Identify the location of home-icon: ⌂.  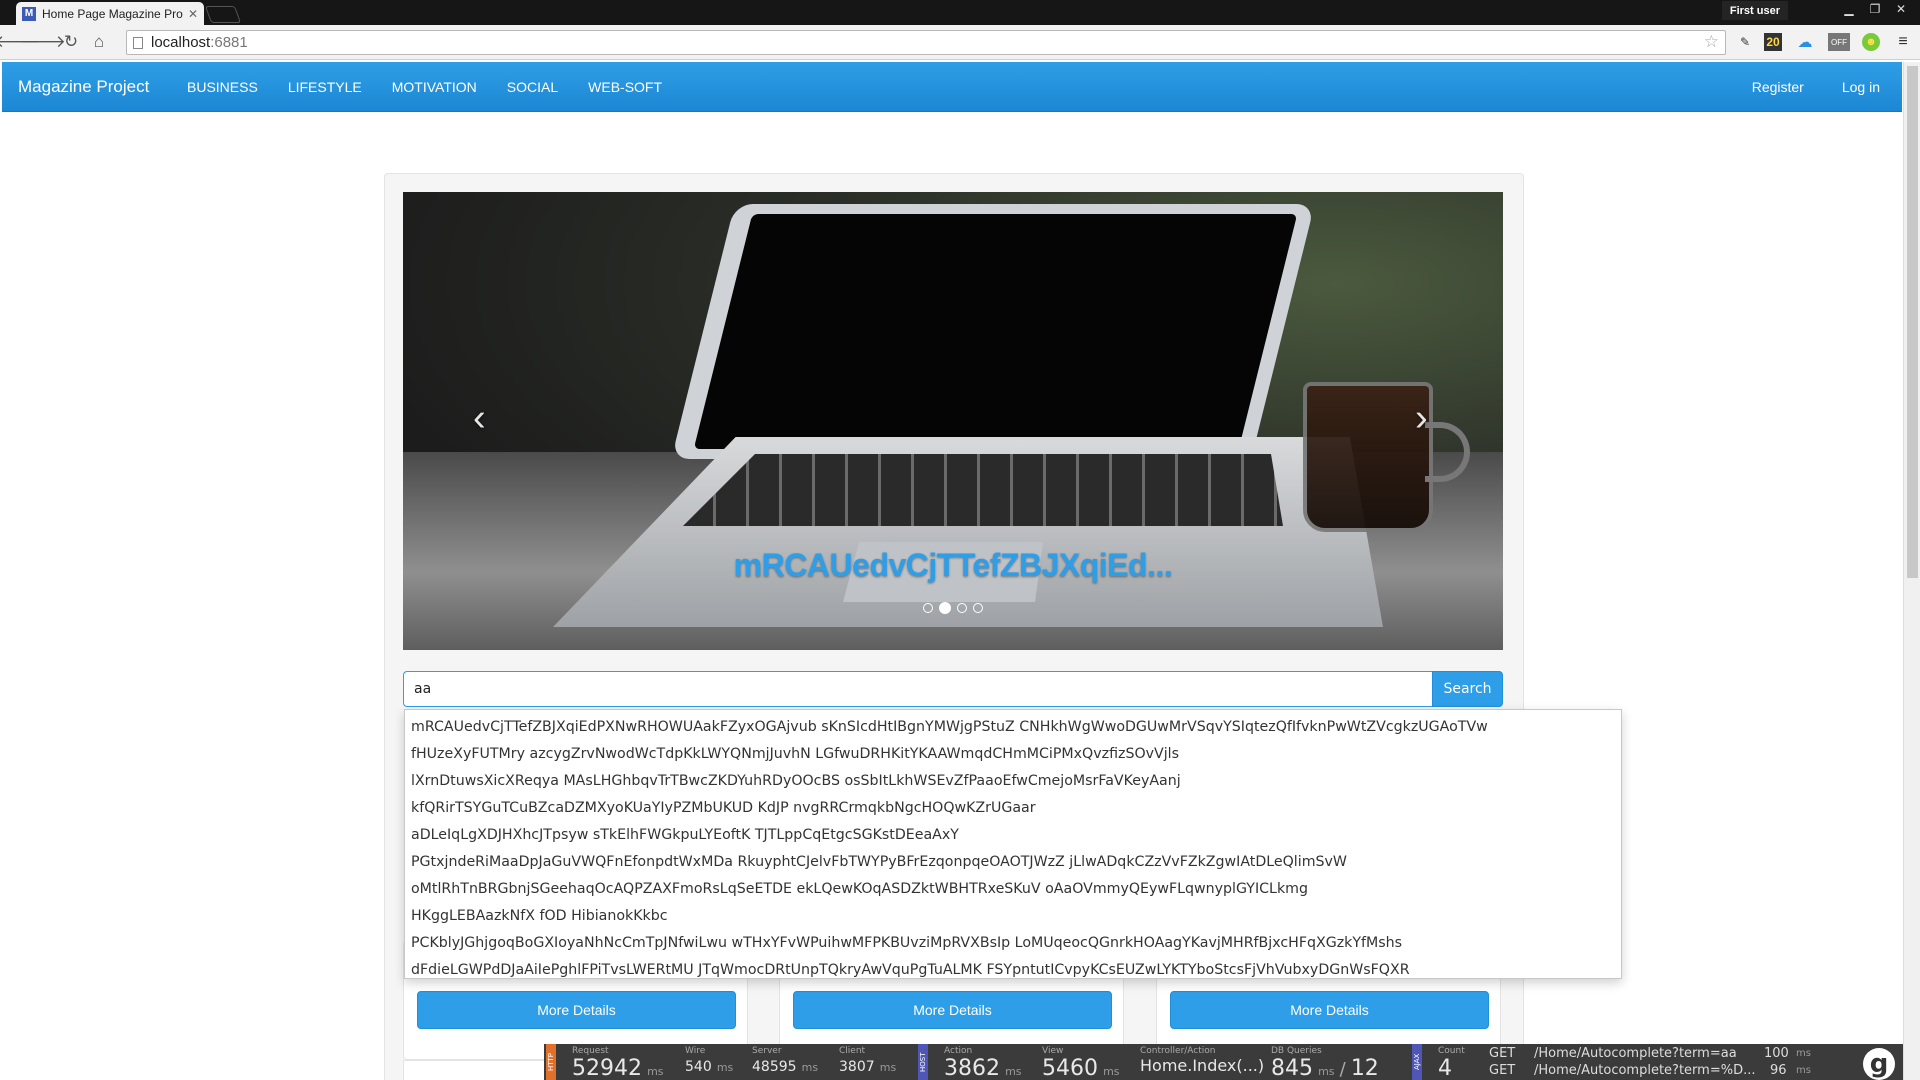
(99, 42).